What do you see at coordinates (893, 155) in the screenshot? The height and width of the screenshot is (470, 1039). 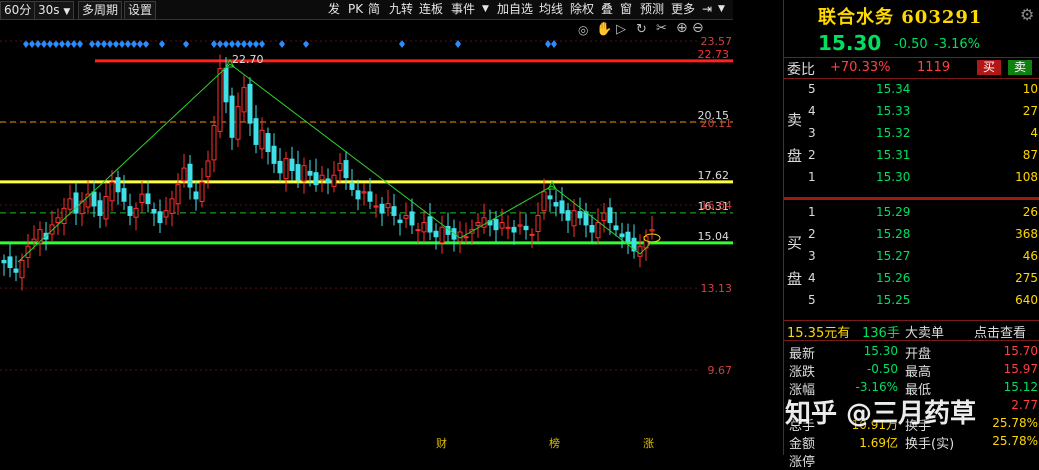 I see `sell-price-2: 15.31` at bounding box center [893, 155].